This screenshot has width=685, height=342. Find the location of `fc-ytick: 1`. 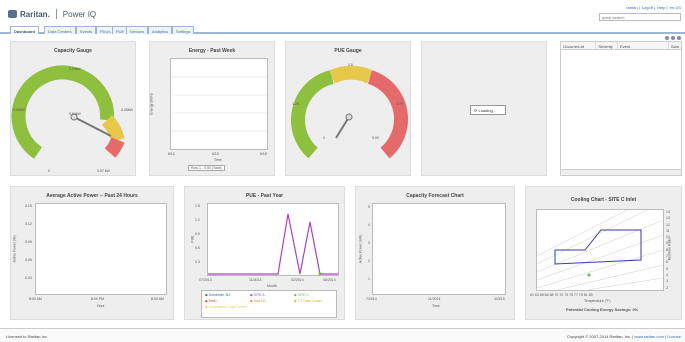

fc-ytick: 1 is located at coordinates (369, 279).